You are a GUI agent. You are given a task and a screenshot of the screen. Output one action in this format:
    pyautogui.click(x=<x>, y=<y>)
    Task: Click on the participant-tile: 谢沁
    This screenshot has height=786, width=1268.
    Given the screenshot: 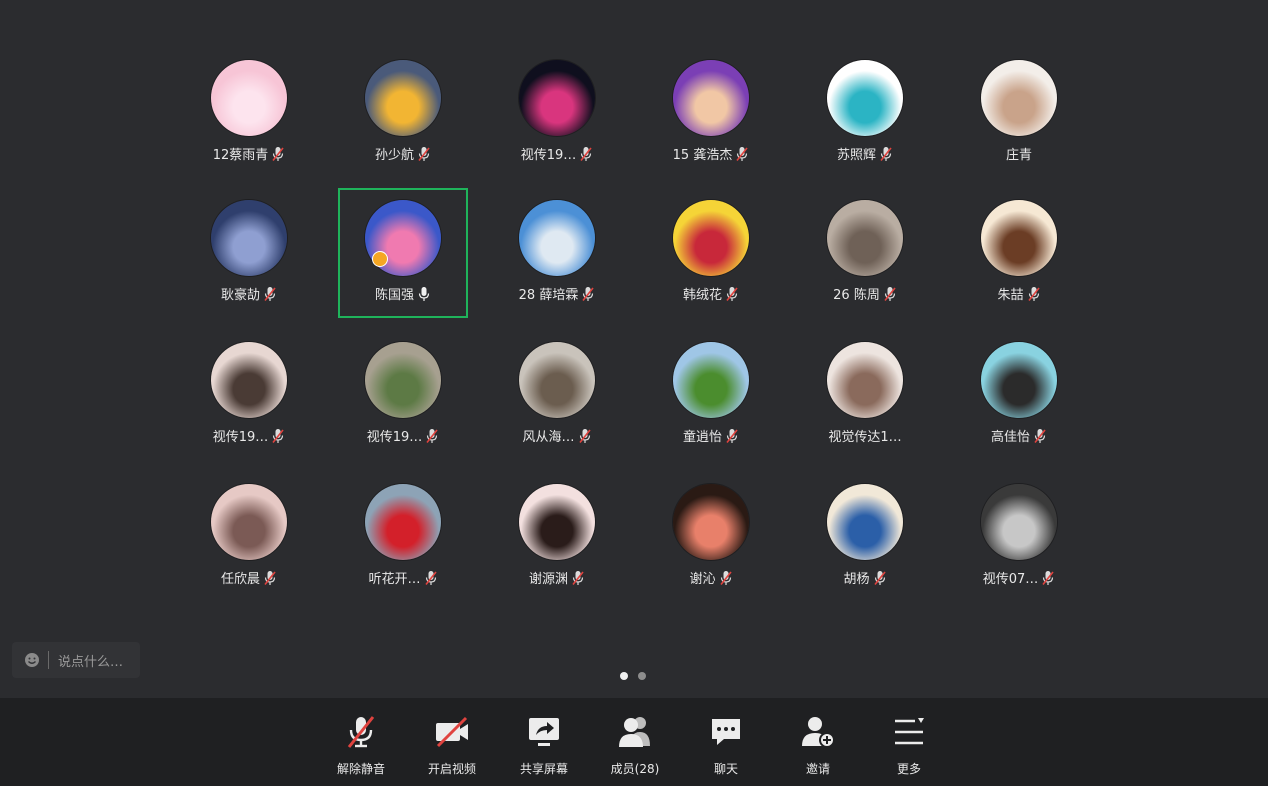 What is the action you would take?
    pyautogui.click(x=711, y=539)
    